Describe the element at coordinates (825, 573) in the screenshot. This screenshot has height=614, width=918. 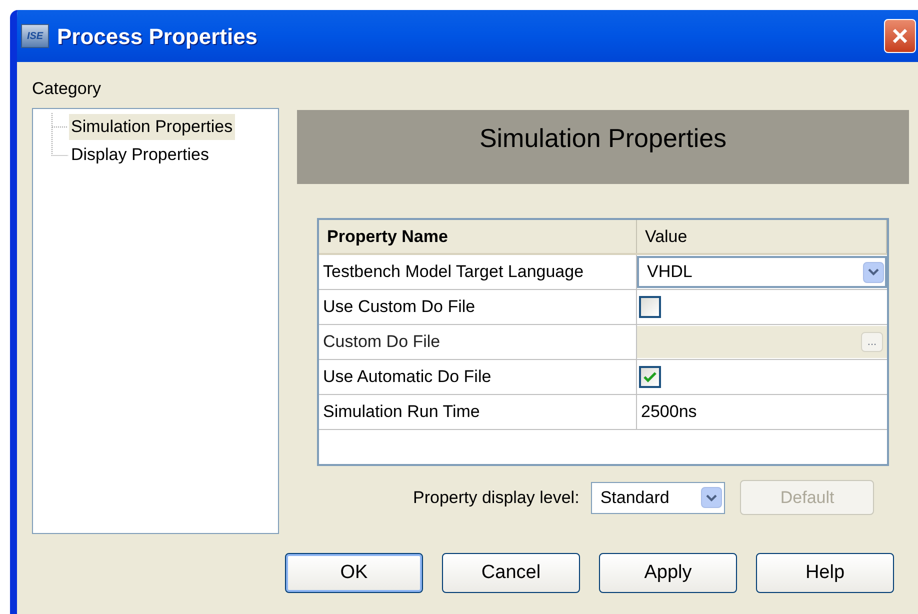
I see `dialog-button: Help` at that location.